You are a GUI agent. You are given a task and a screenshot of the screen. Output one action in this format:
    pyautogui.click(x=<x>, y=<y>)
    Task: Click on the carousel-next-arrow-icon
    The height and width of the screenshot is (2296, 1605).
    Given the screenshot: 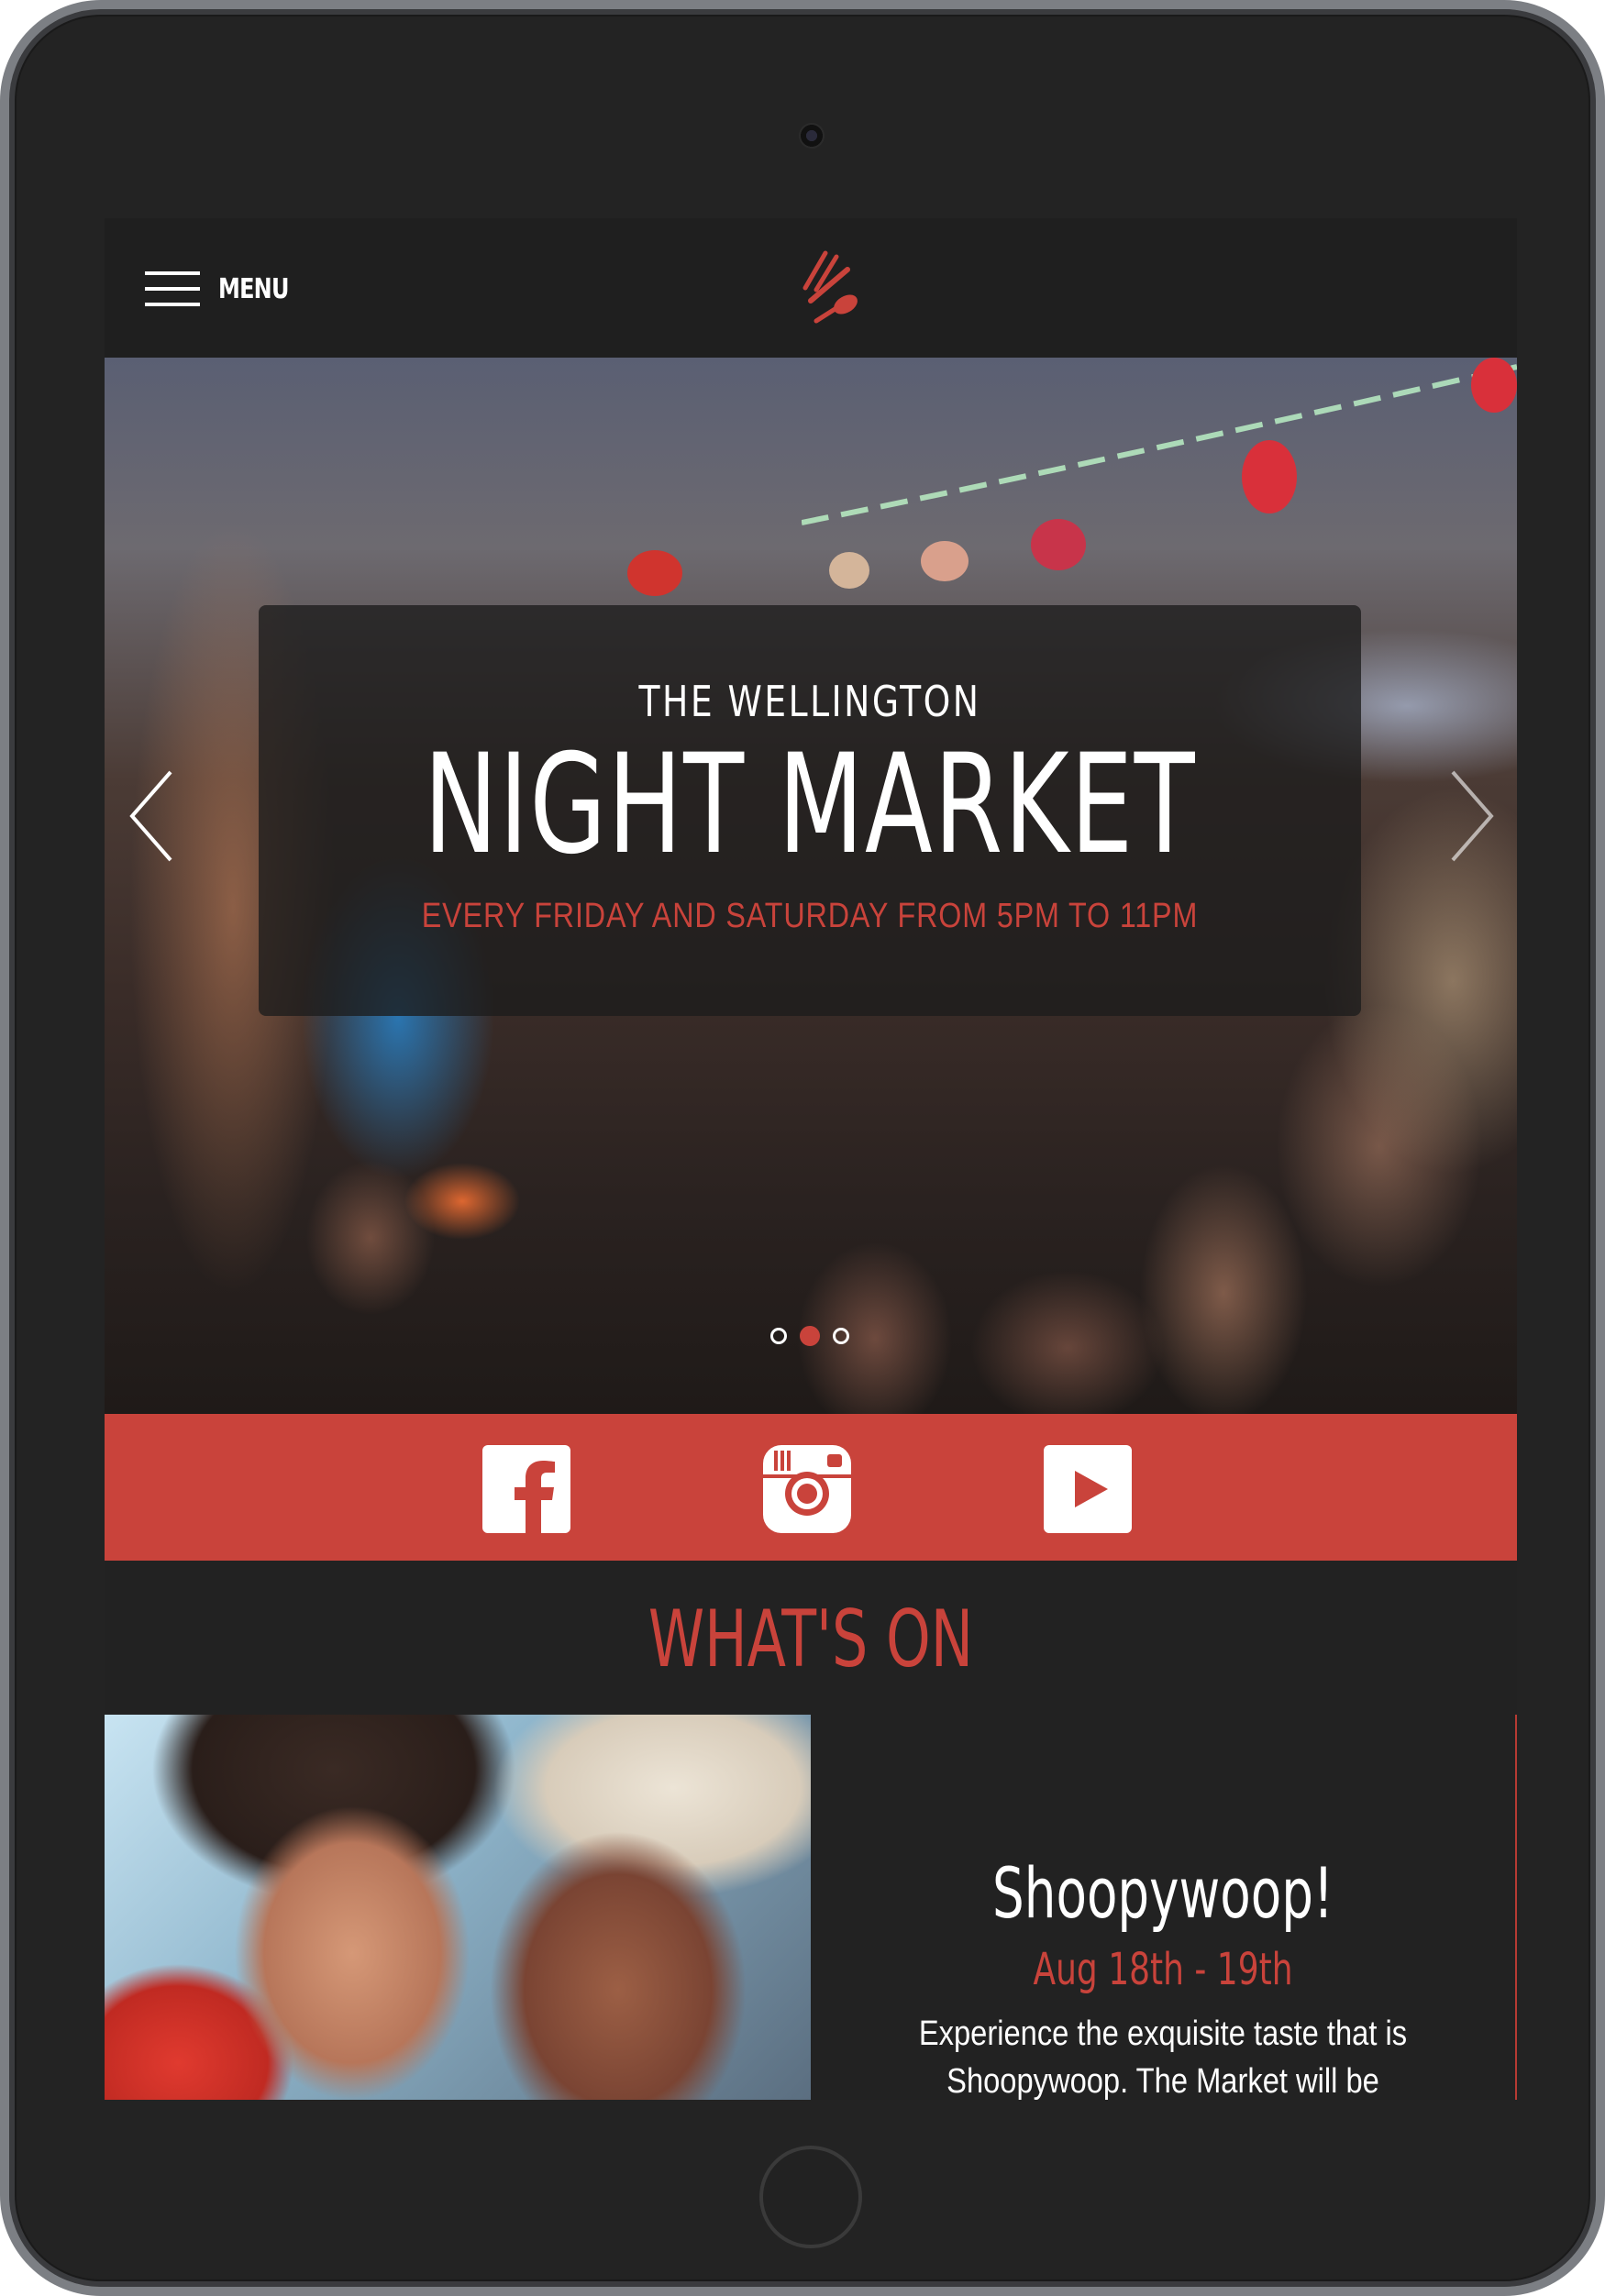 What is the action you would take?
    pyautogui.click(x=1471, y=816)
    